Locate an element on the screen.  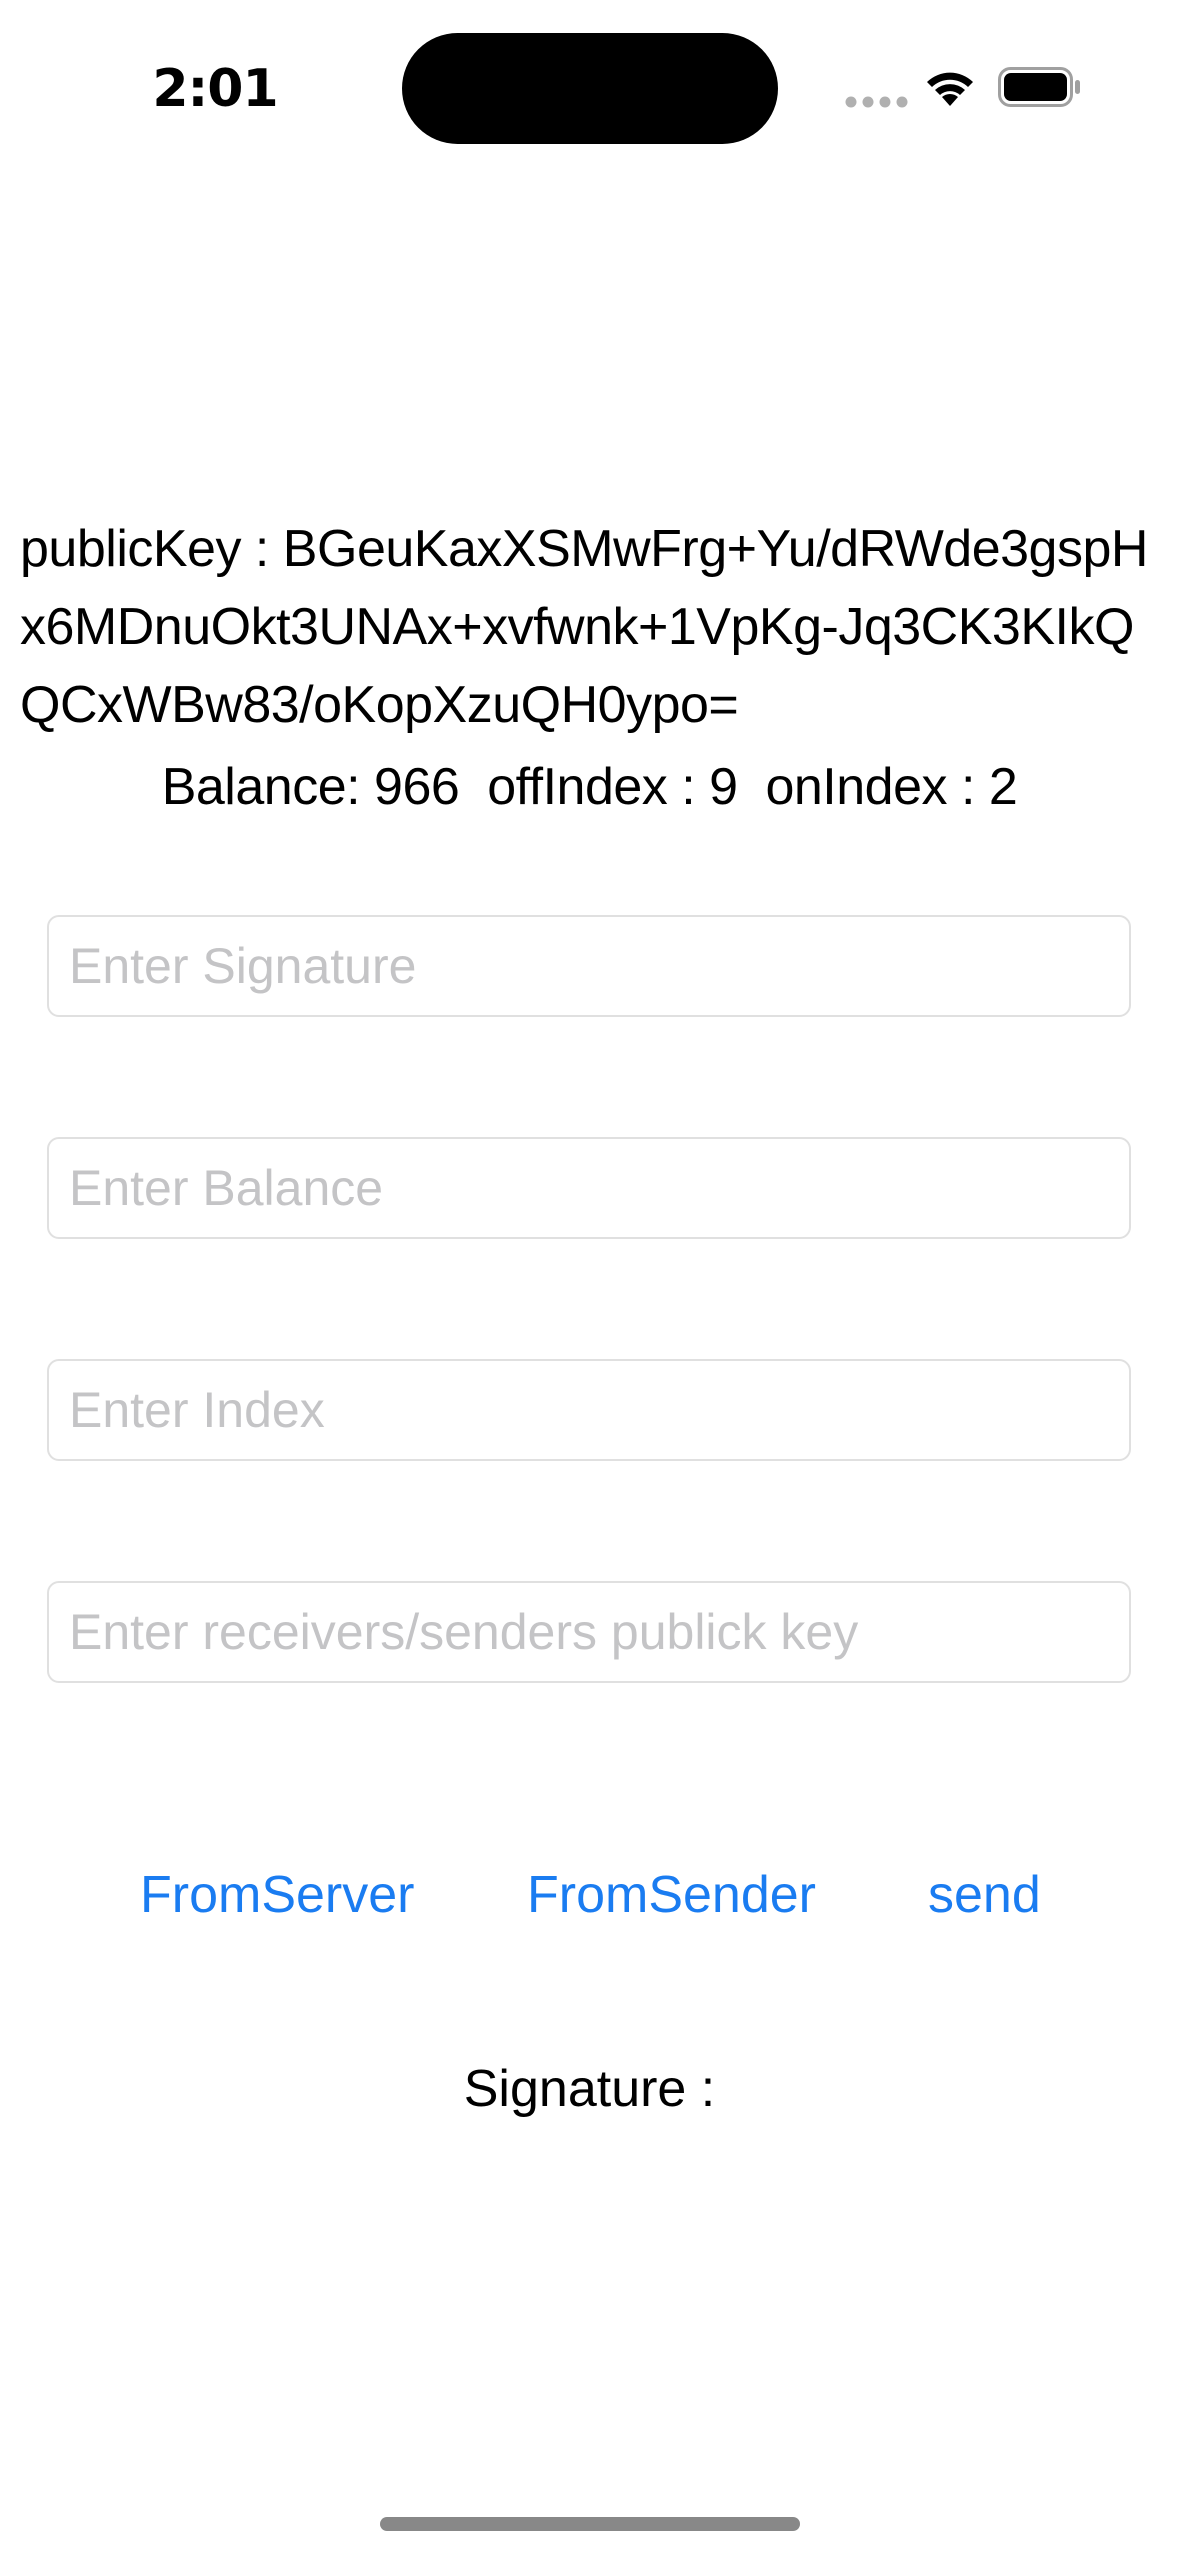
balance-value: 966 is located at coordinates (417, 787).